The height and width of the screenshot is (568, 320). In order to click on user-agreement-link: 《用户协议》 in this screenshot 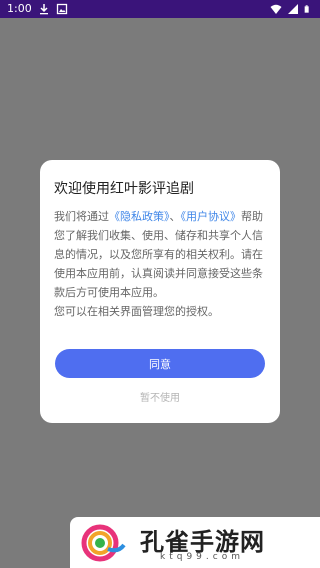, I will do `click(211, 216)`.